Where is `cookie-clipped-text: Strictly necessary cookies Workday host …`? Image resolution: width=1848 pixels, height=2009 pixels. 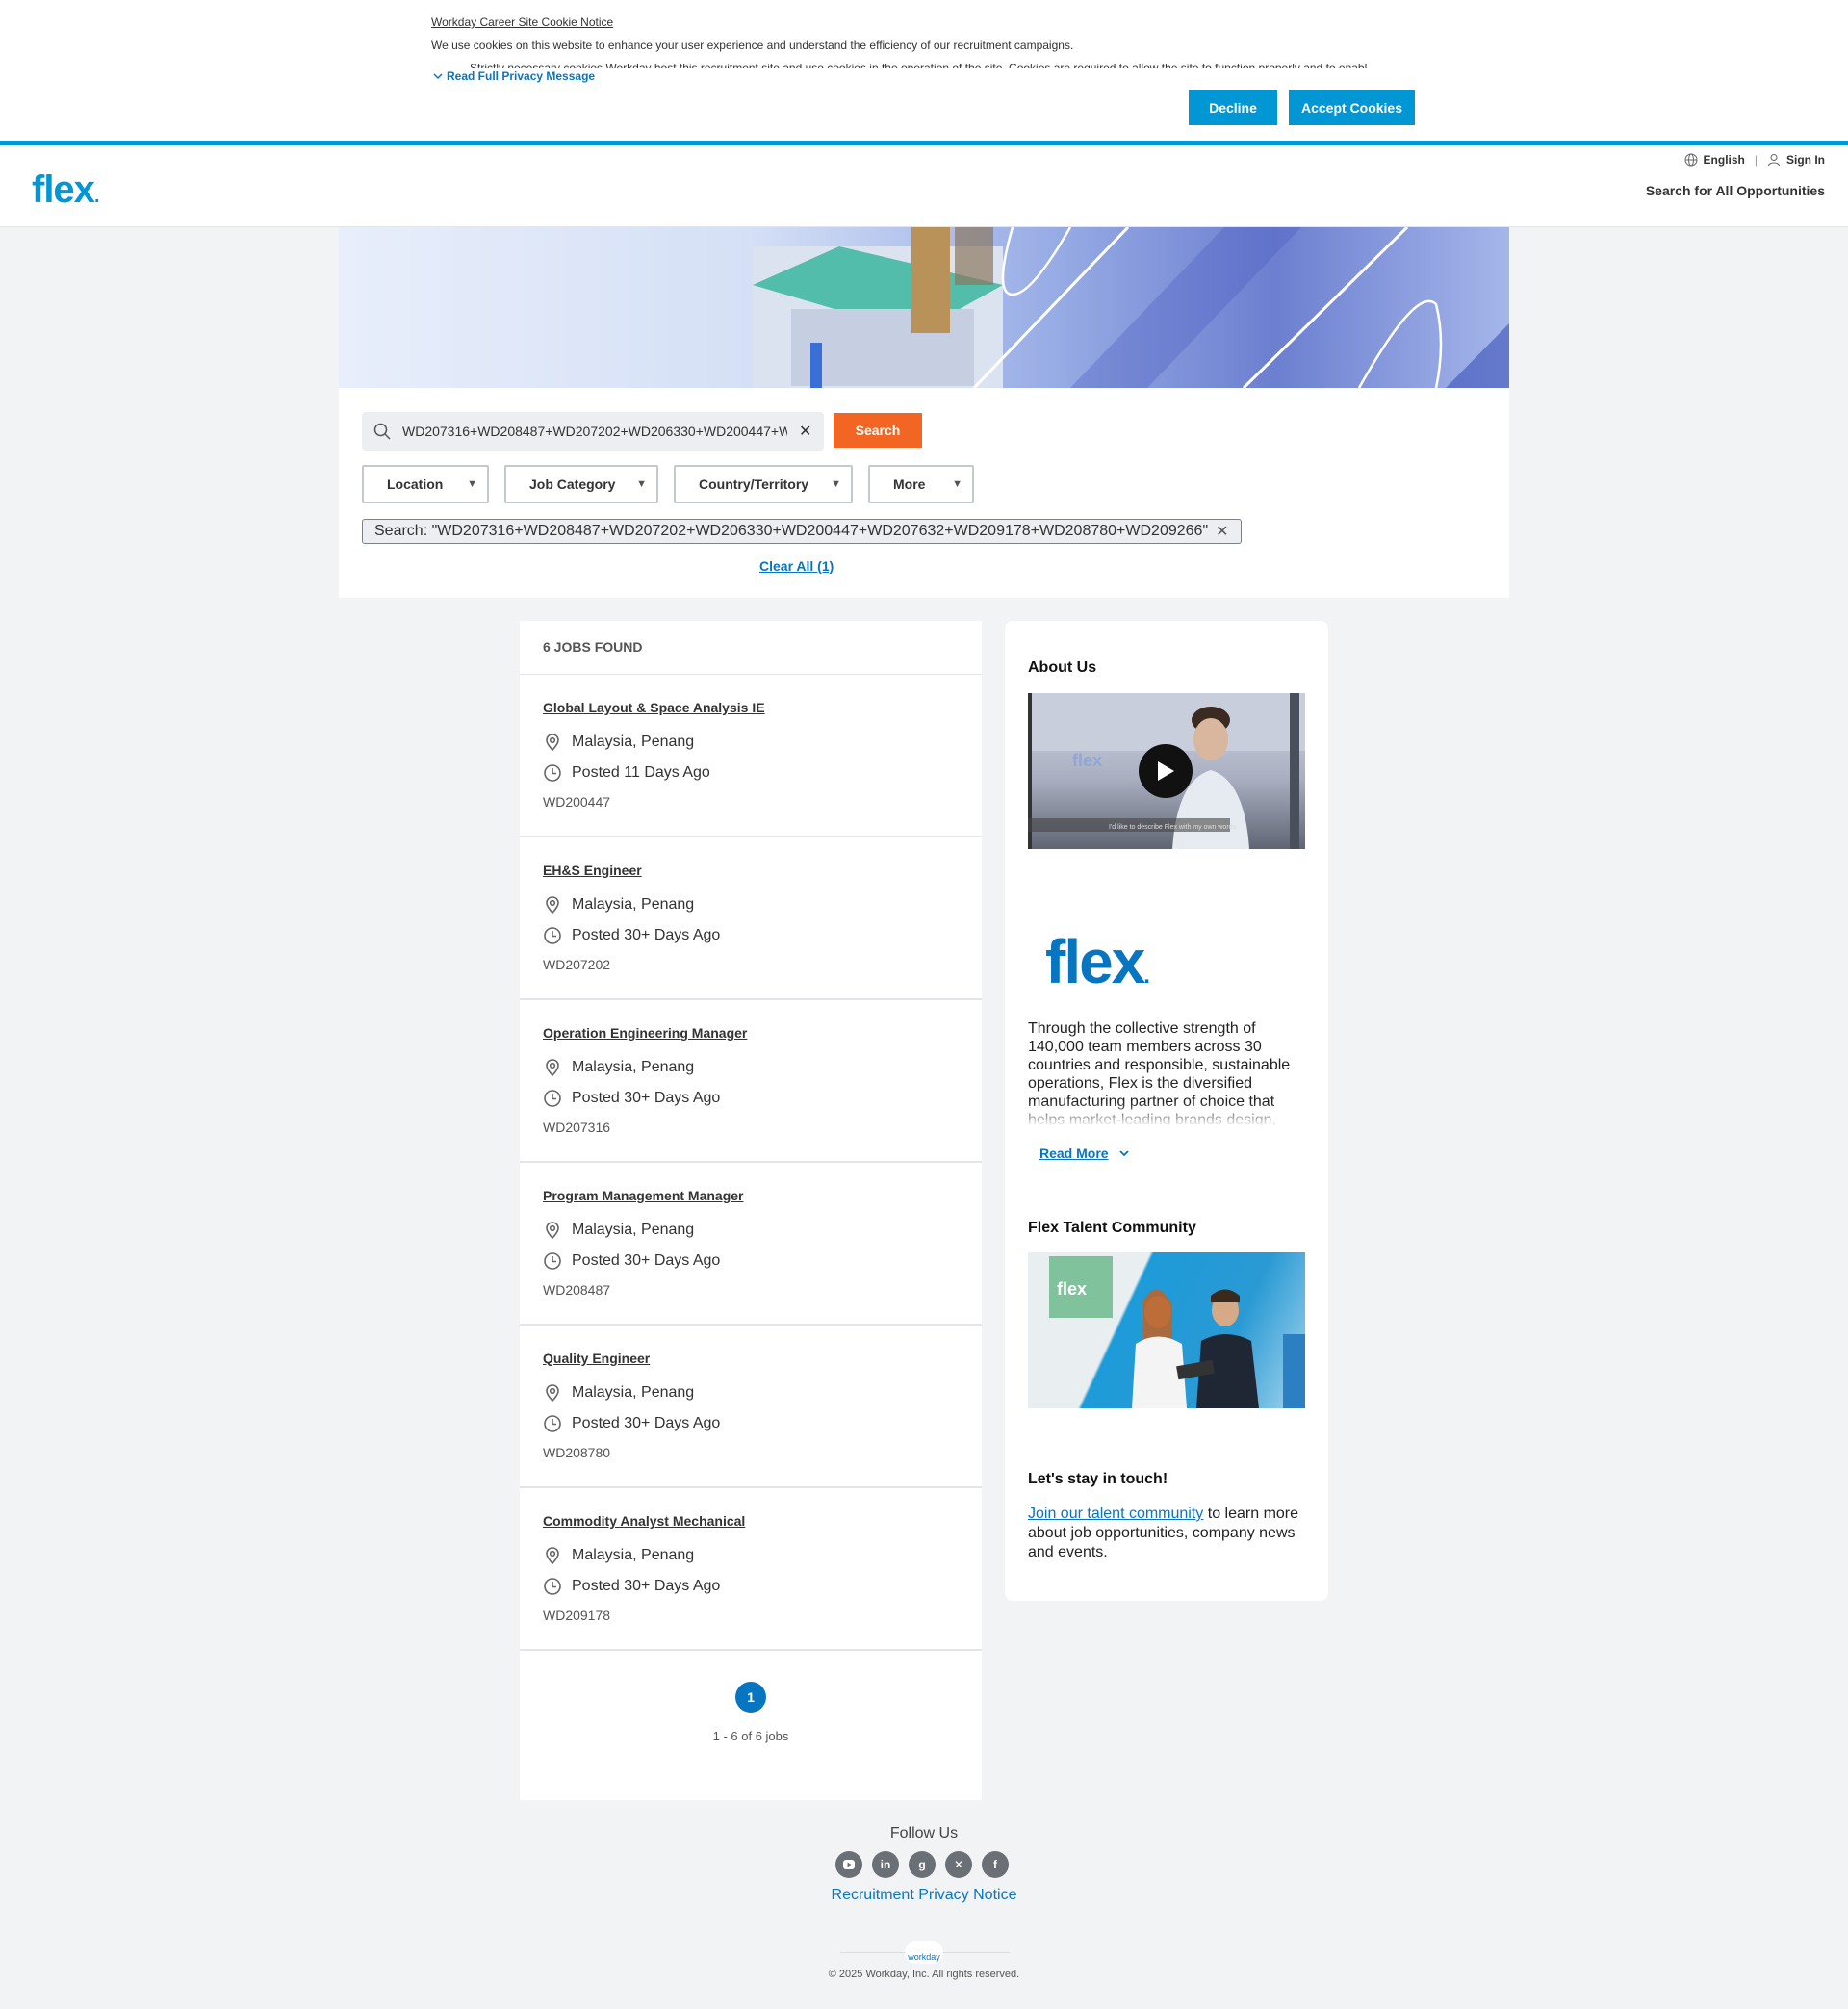
cookie-clipped-text: Strictly necessary cookies Workday host … is located at coordinates (919, 65).